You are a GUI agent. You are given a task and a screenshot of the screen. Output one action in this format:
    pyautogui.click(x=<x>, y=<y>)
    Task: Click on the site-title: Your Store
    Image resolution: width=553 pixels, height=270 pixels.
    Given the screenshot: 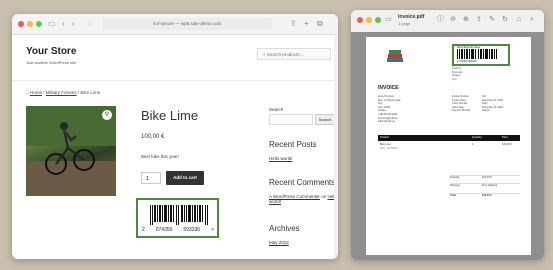 What is the action you would take?
    pyautogui.click(x=51, y=51)
    